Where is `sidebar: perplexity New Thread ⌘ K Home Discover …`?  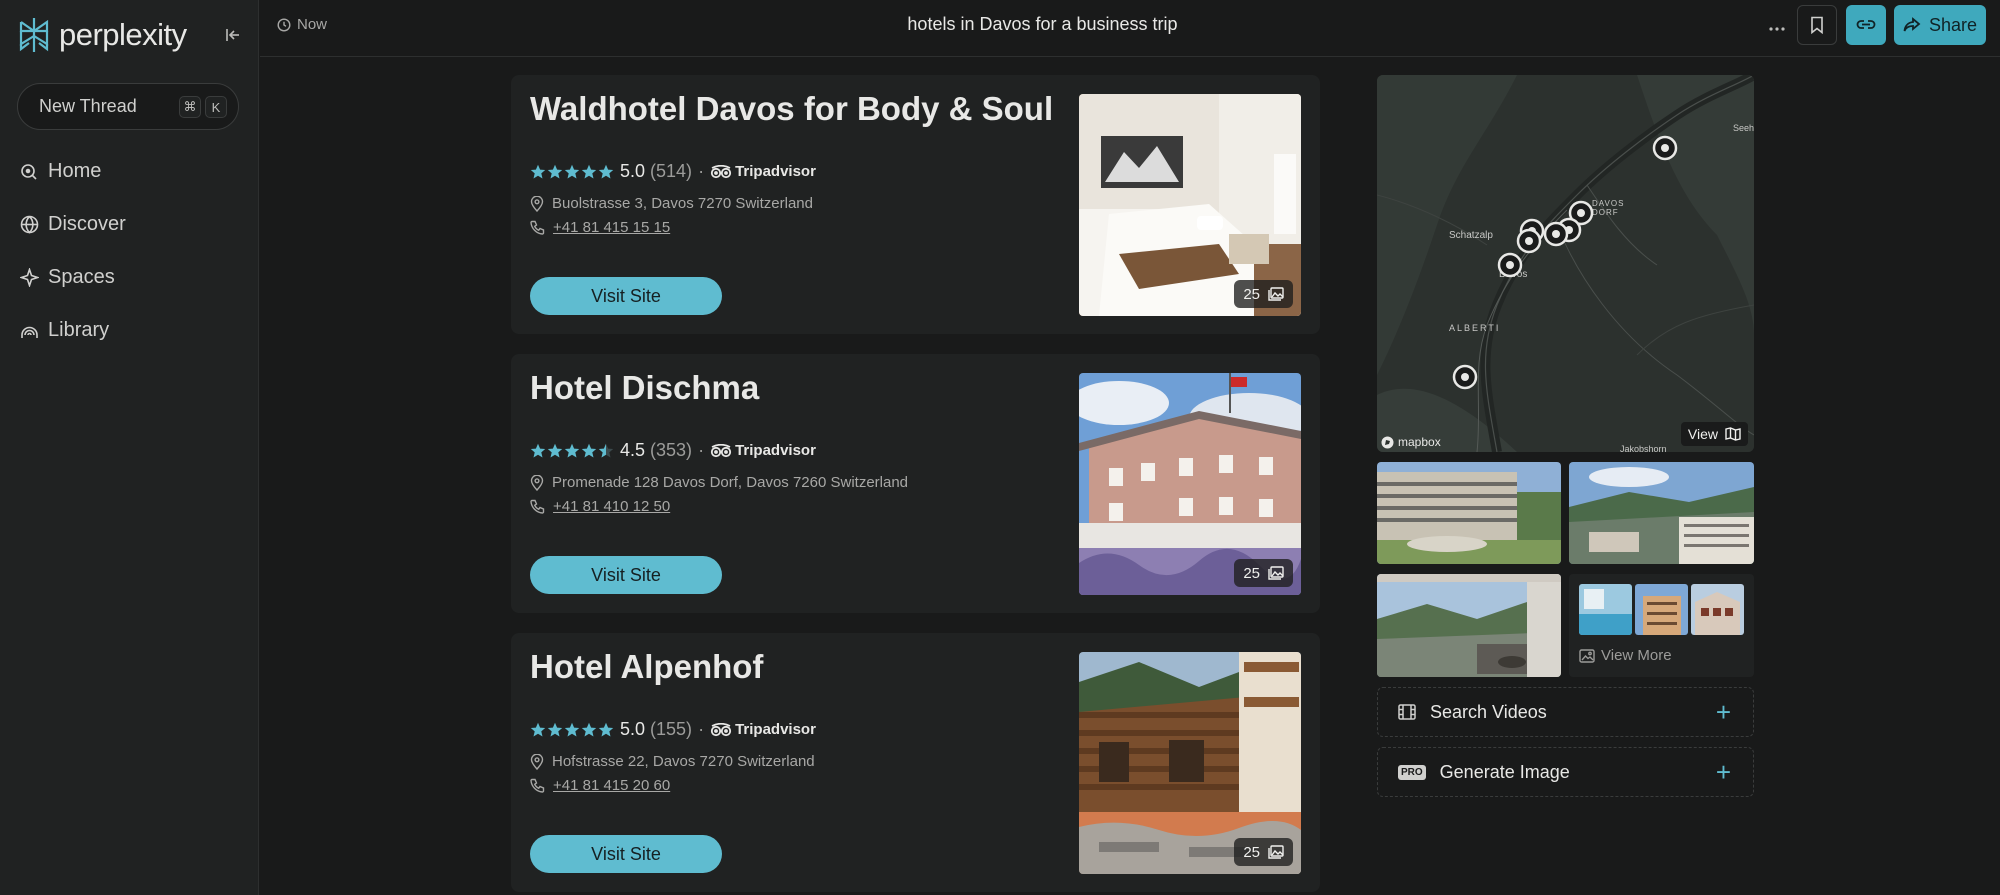
sidebar: perplexity New Thread ⌘ K Home Discover … is located at coordinates (129, 447).